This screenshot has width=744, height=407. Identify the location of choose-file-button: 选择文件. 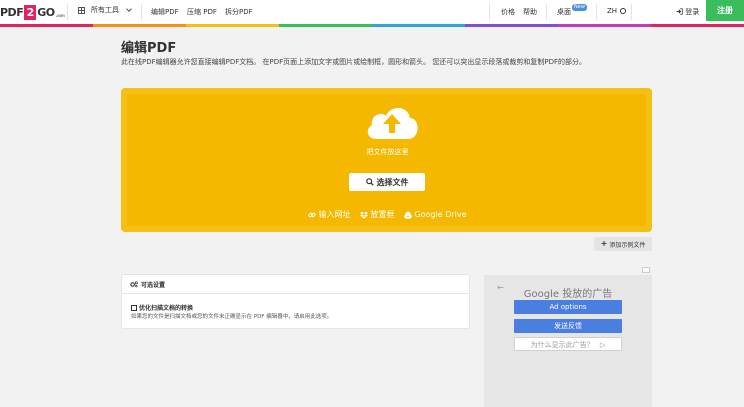
(387, 182).